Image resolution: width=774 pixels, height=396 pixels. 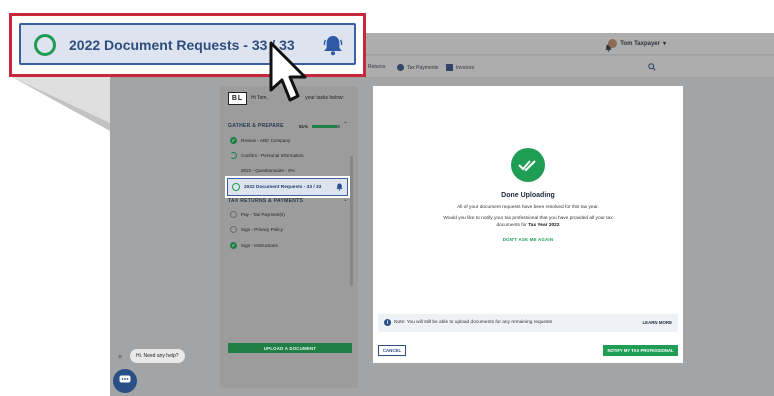 I want to click on callout-label: 2022 Document Requests - 33 / 33, so click(x=182, y=45).